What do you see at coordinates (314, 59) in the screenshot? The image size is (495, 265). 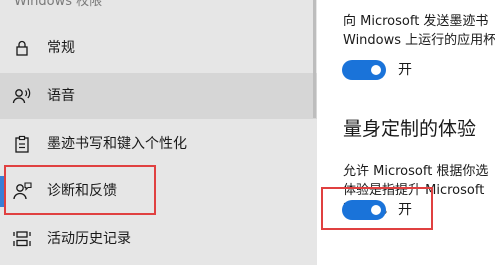 I see `sidebar-scrollbar` at bounding box center [314, 59].